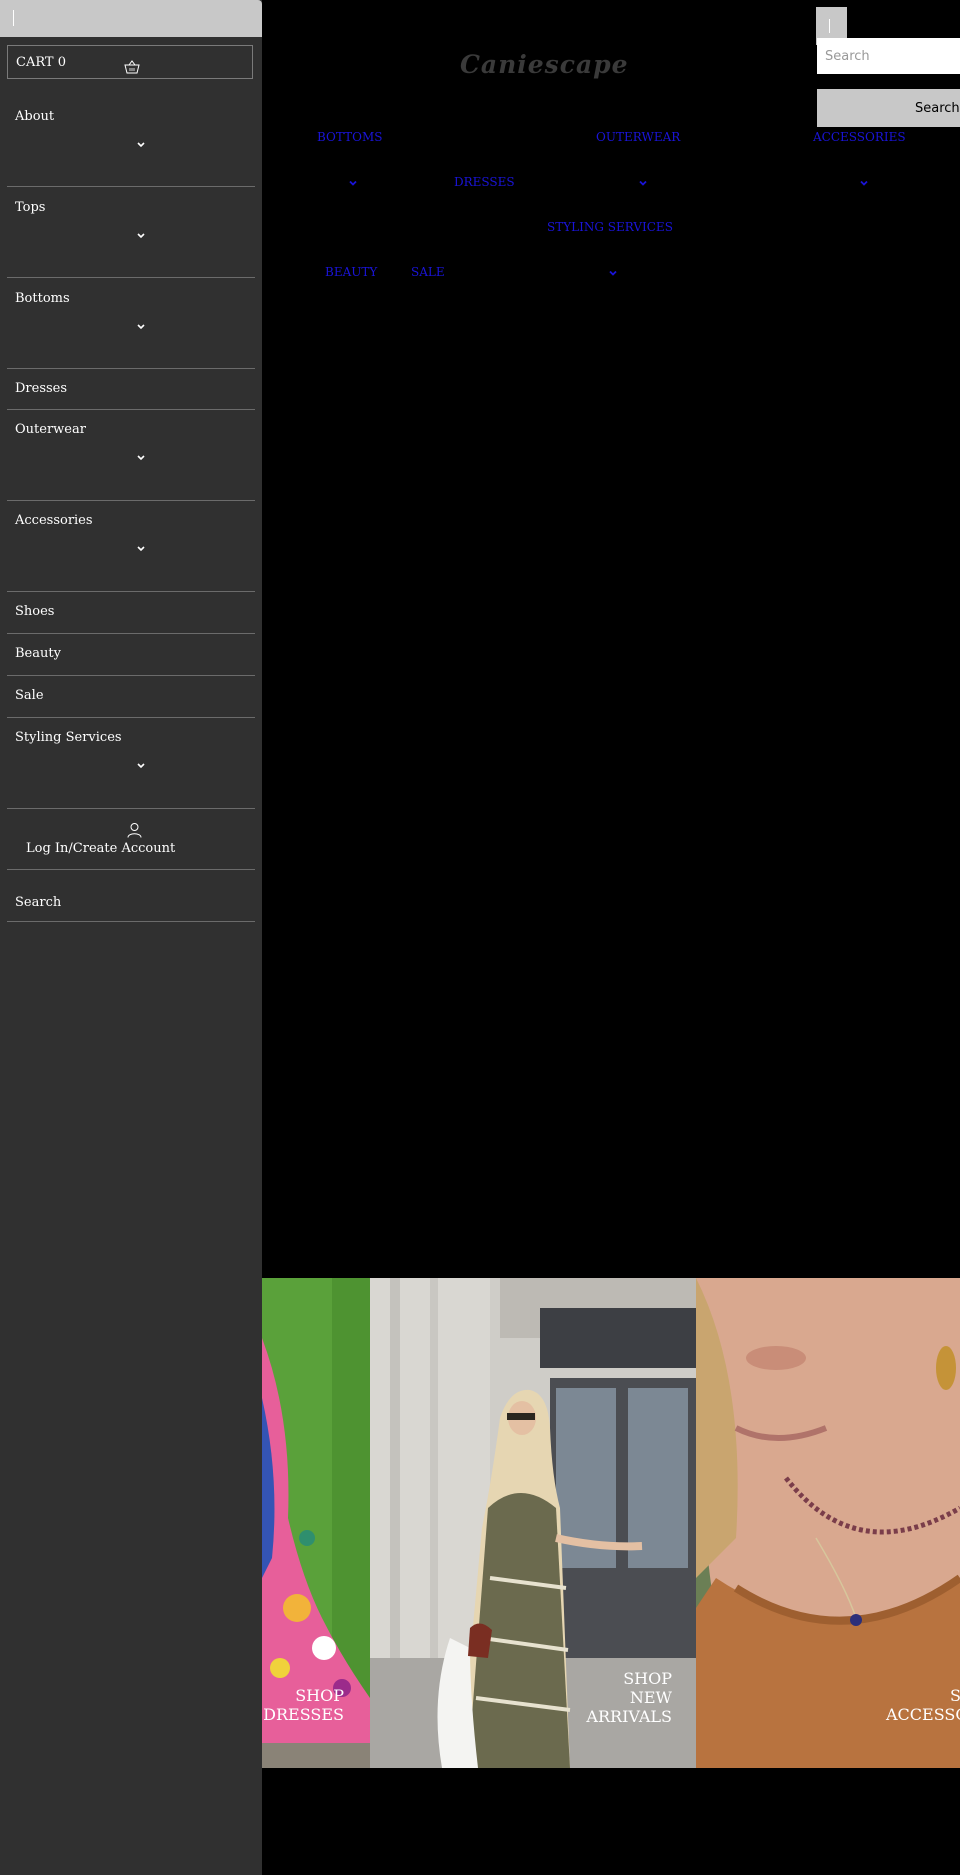 This screenshot has width=960, height=1875. I want to click on site-logo: Caniescape, so click(544, 64).